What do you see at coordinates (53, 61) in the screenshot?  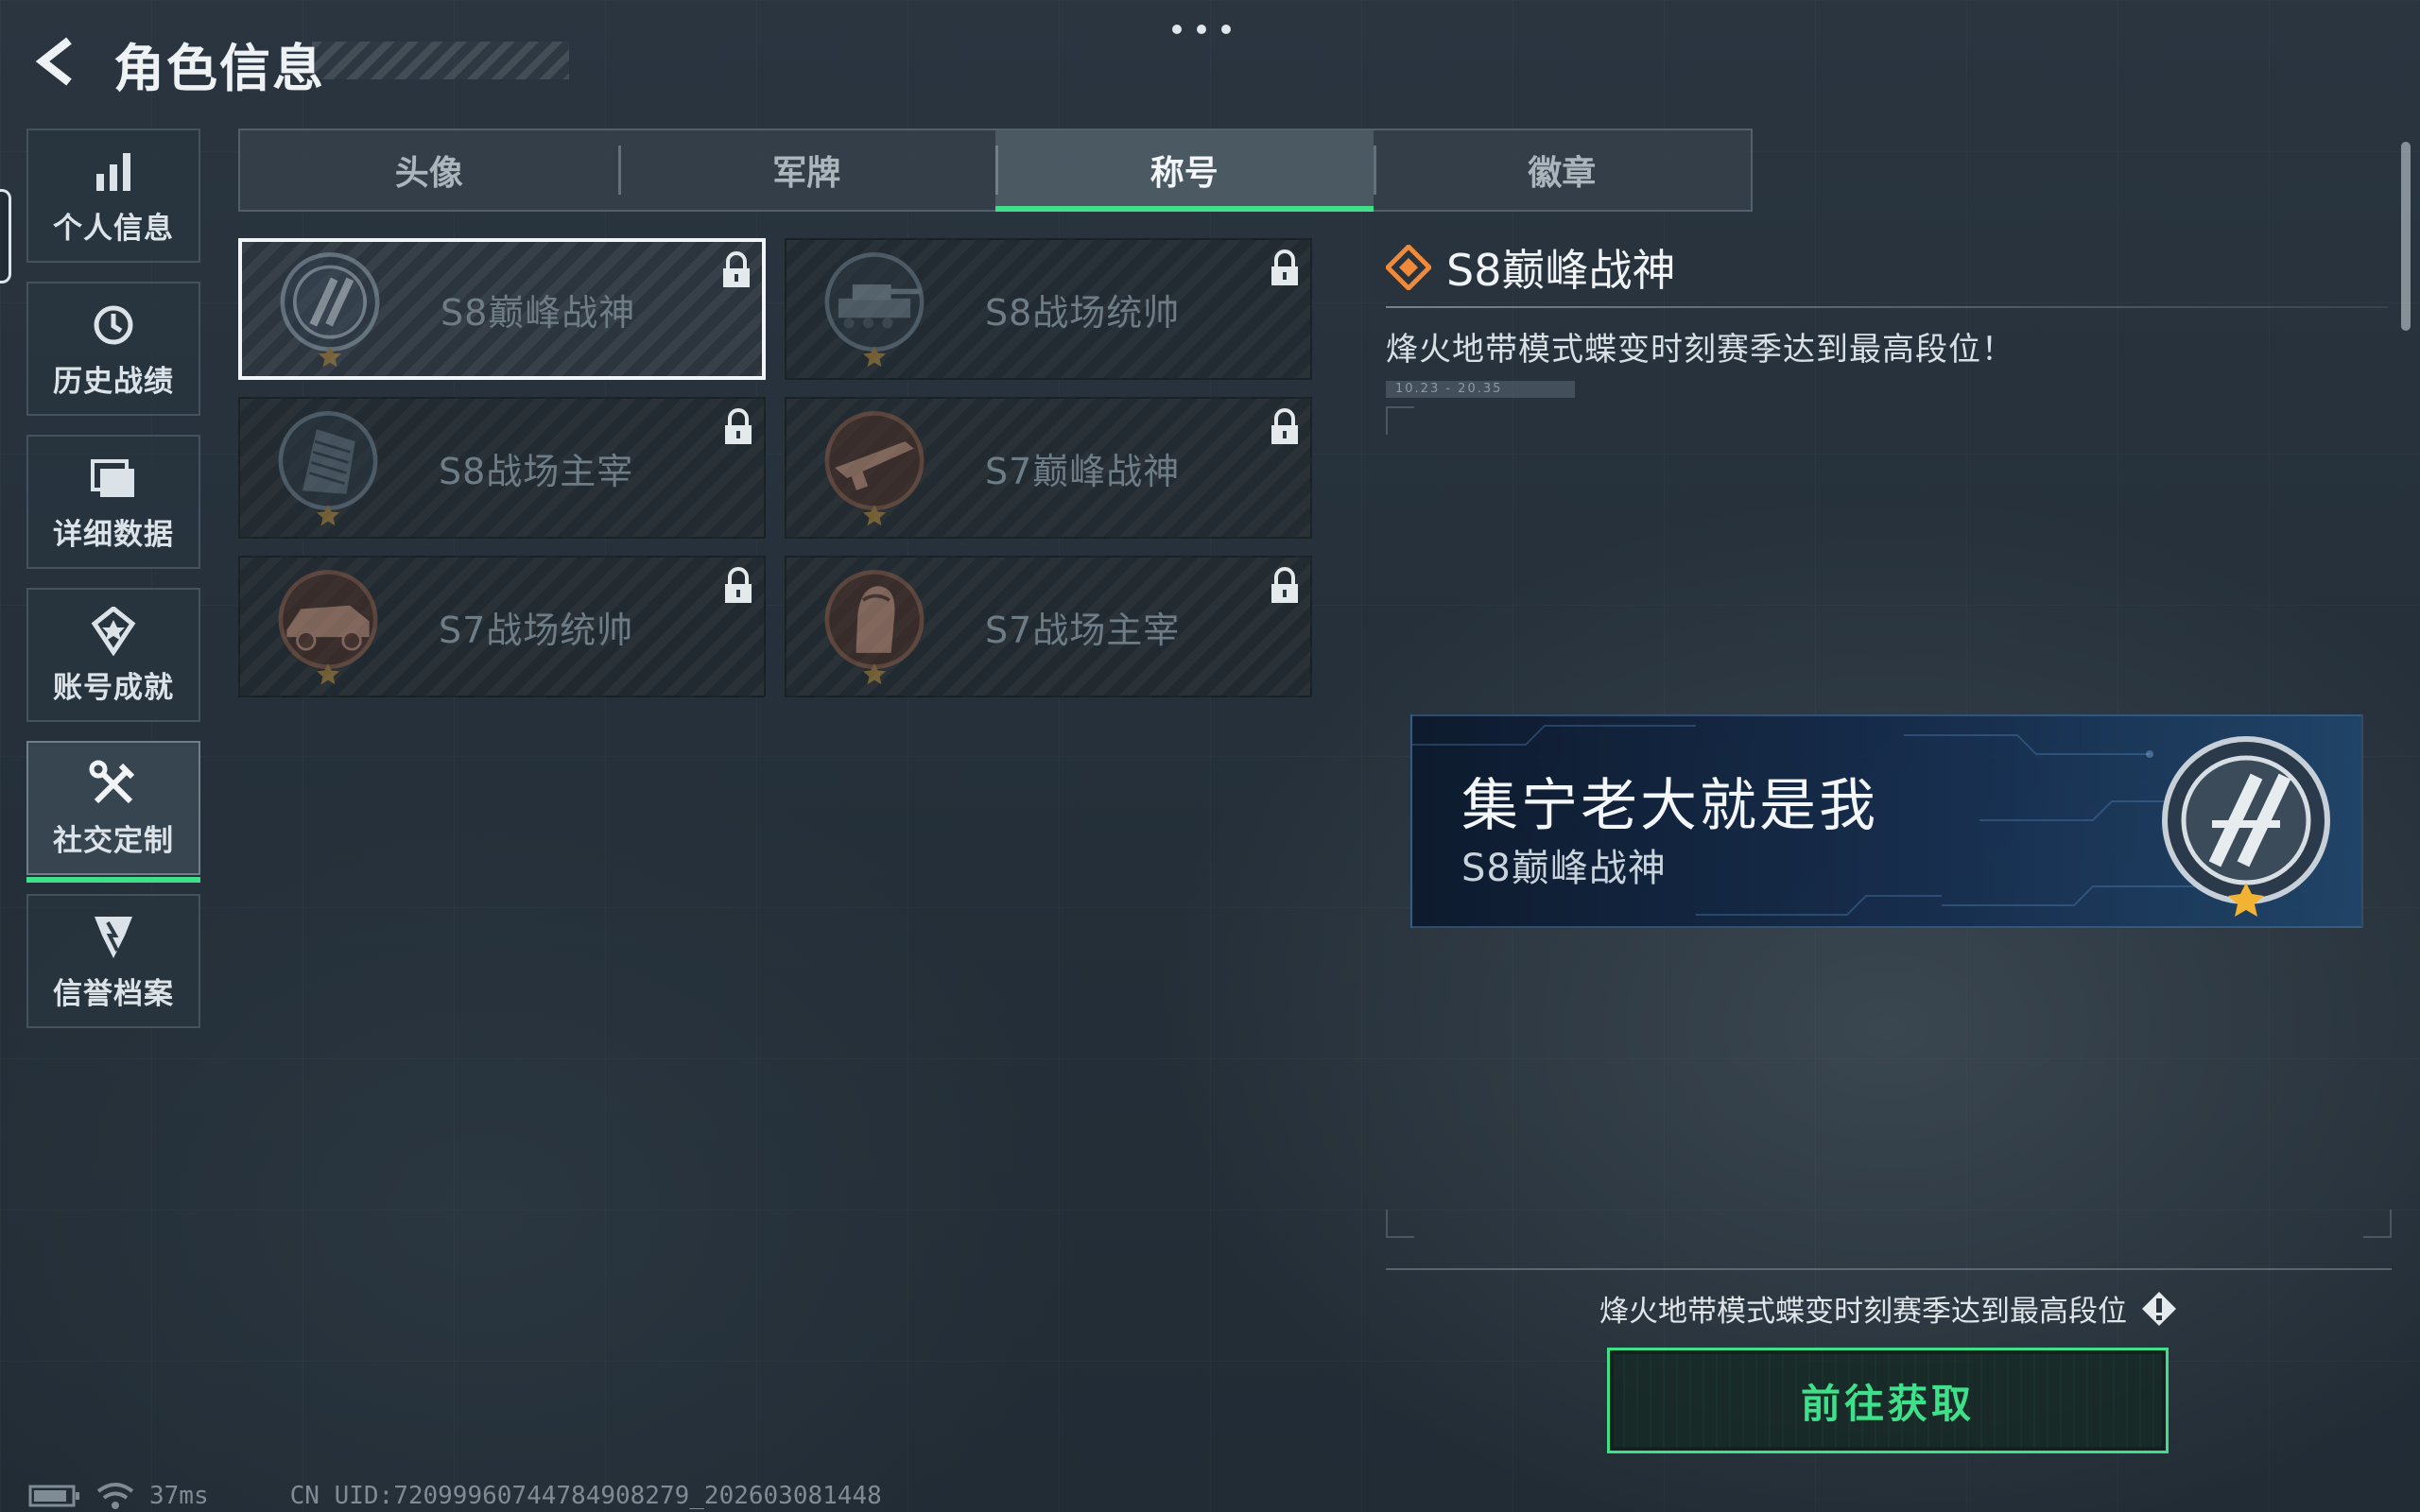 I see `back-arrow-icon` at bounding box center [53, 61].